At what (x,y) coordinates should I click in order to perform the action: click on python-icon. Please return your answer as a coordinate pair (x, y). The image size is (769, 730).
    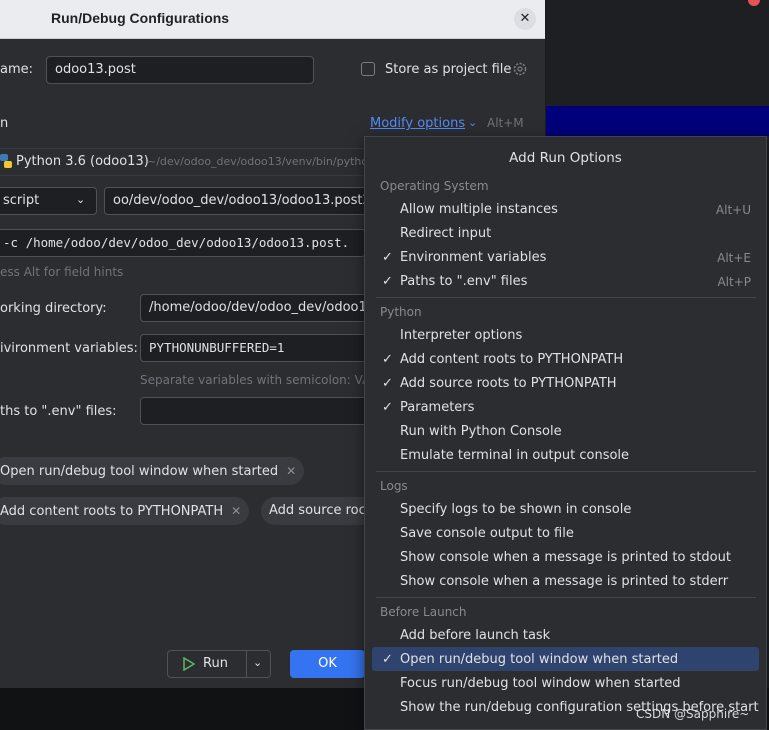
    Looking at the image, I should click on (6, 161).